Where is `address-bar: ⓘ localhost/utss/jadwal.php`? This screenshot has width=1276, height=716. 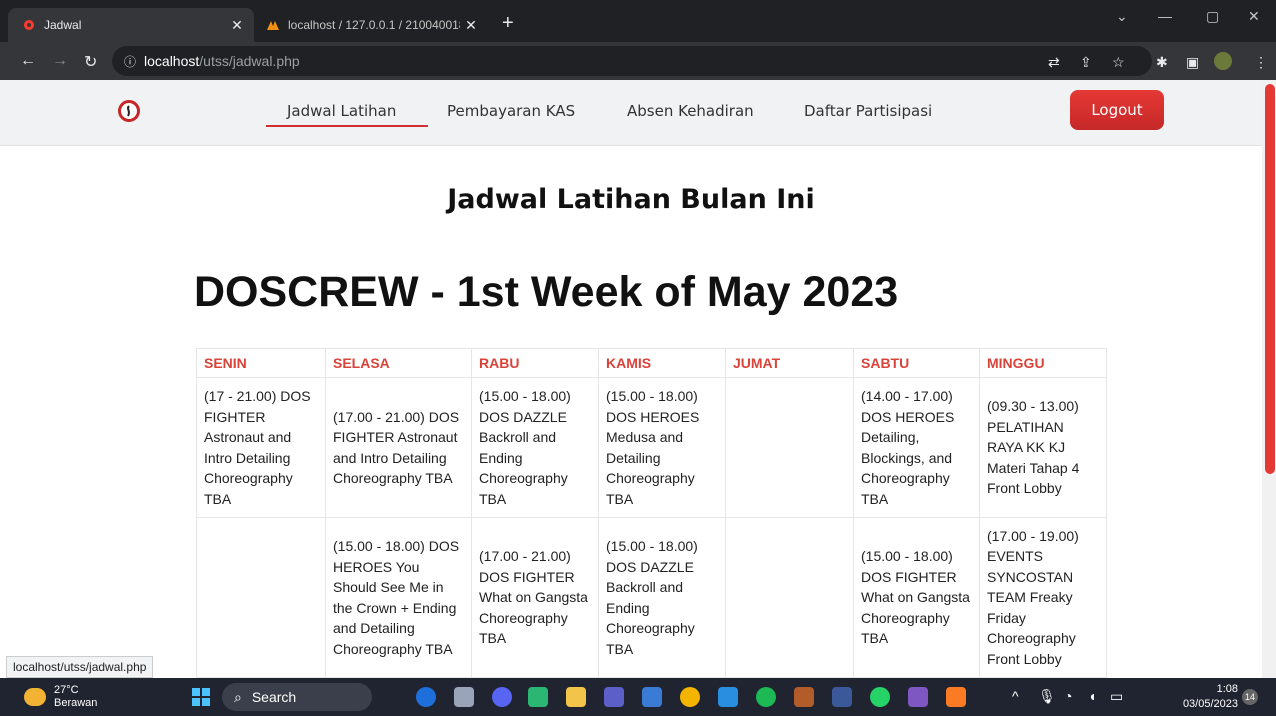
address-bar: ⓘ localhost/utss/jadwal.php is located at coordinates (632, 61).